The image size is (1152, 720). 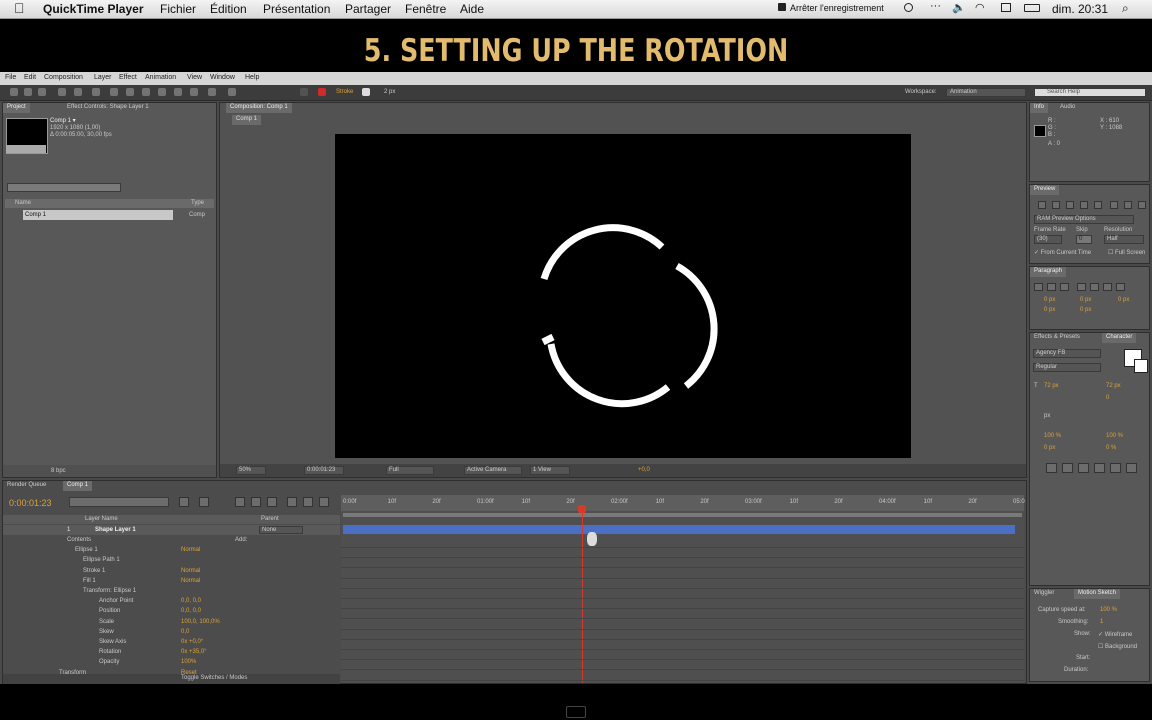 What do you see at coordinates (28, 92) in the screenshot?
I see `hand-tool-icon` at bounding box center [28, 92].